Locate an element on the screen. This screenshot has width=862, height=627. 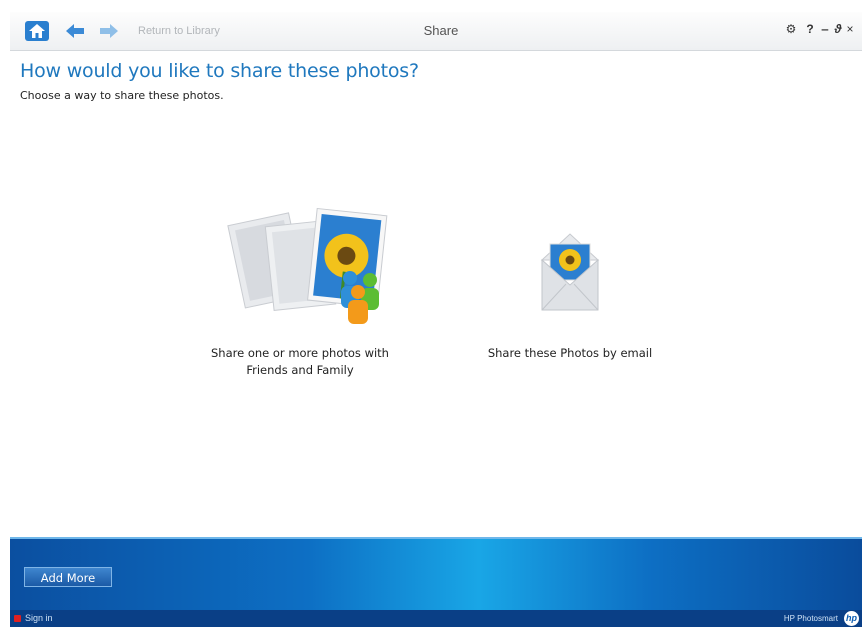
share-email-option: Share these Photos by email is located at coordinates (570, 310).